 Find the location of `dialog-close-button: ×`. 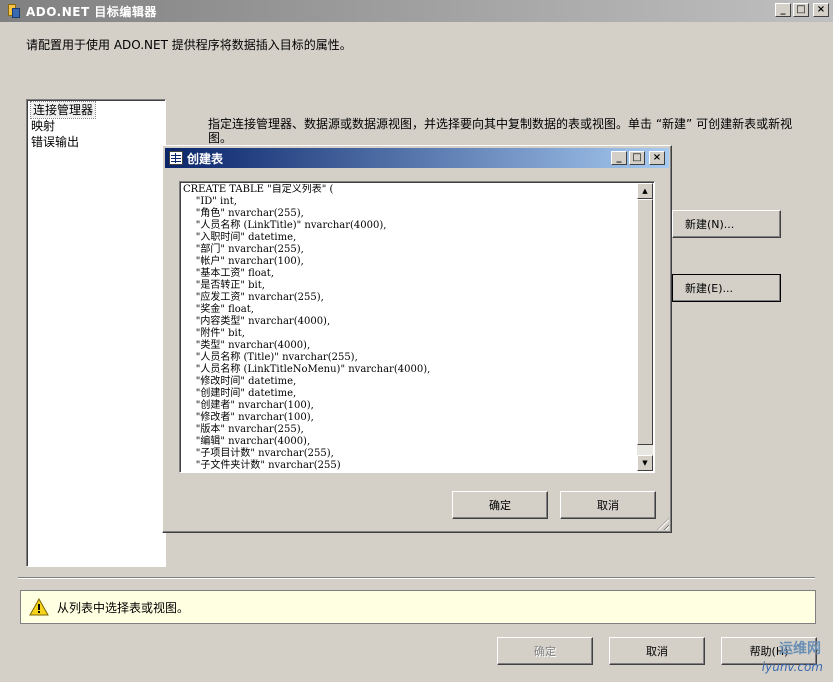

dialog-close-button: × is located at coordinates (657, 158).